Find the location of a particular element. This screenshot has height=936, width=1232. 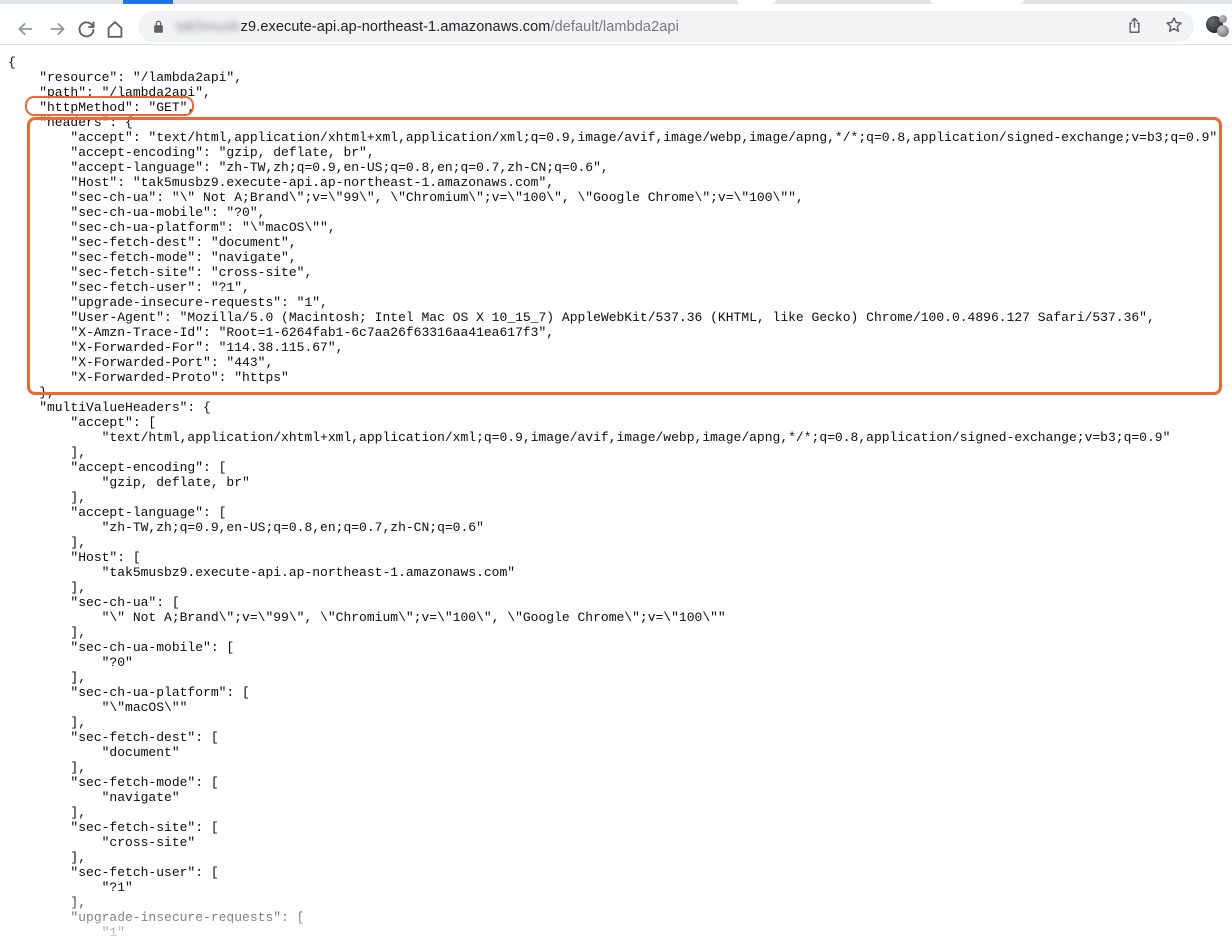

reload-button is located at coordinates (86, 29).